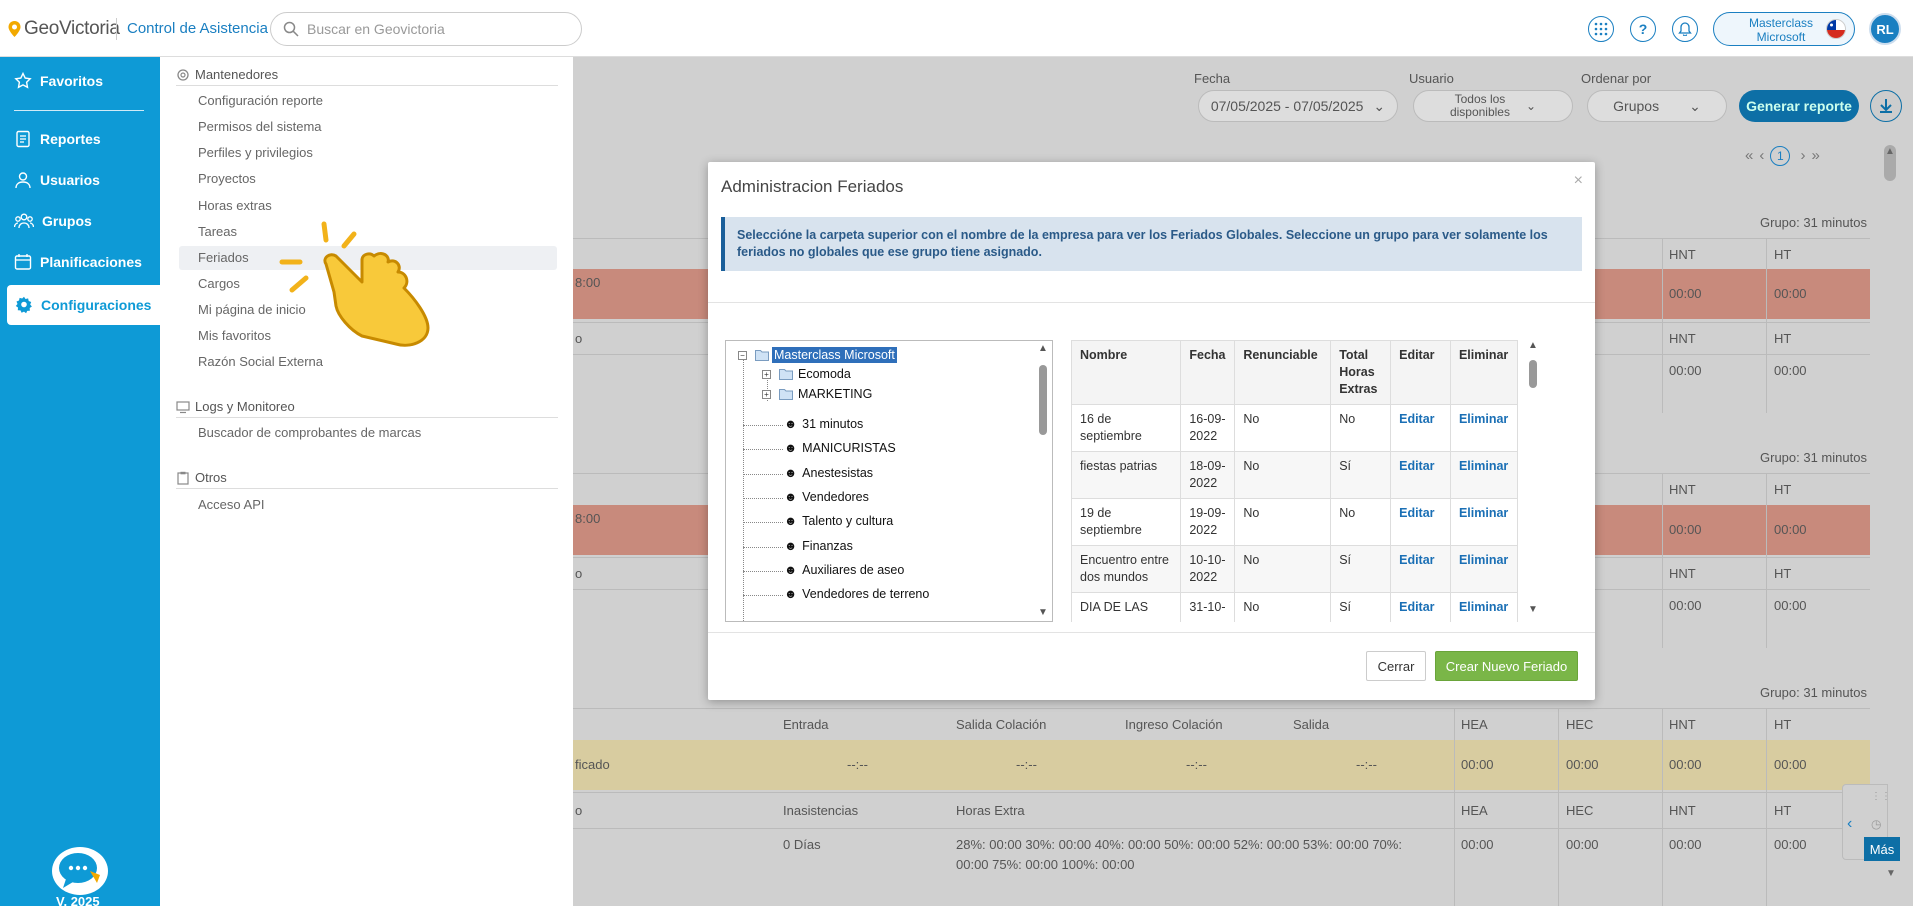 The image size is (1913, 906). I want to click on cerrar-button: Cerrar, so click(1396, 666).